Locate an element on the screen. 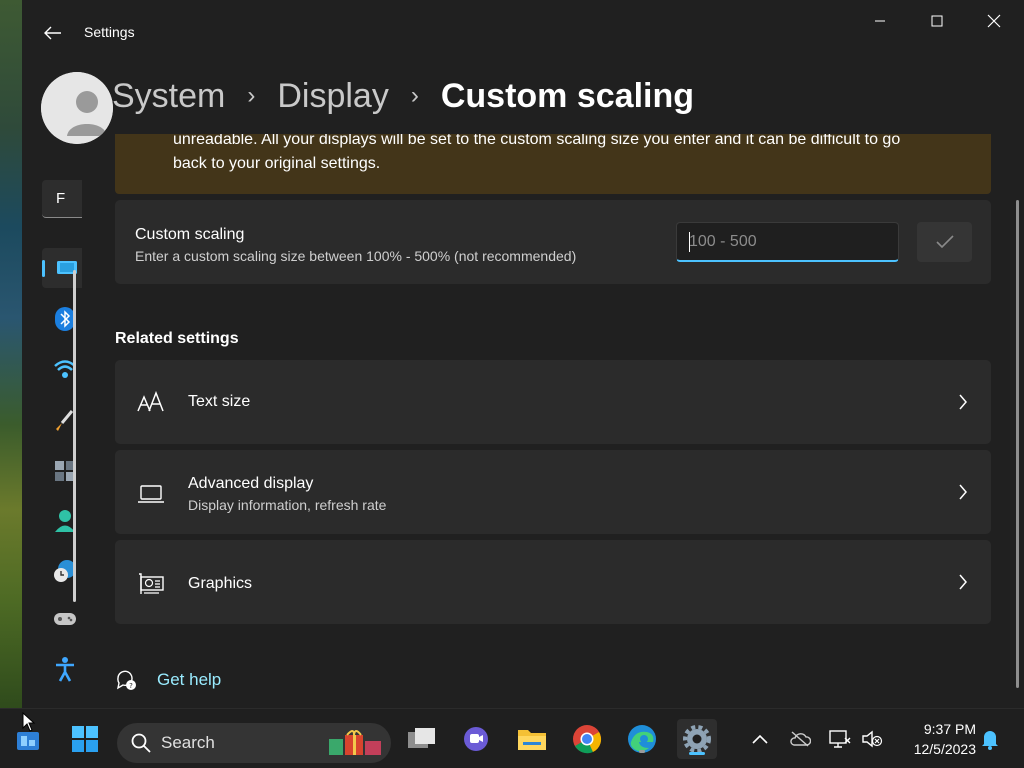 Image resolution: width=1024 pixels, height=768 pixels. taskbar-start is located at coordinates (85, 739).